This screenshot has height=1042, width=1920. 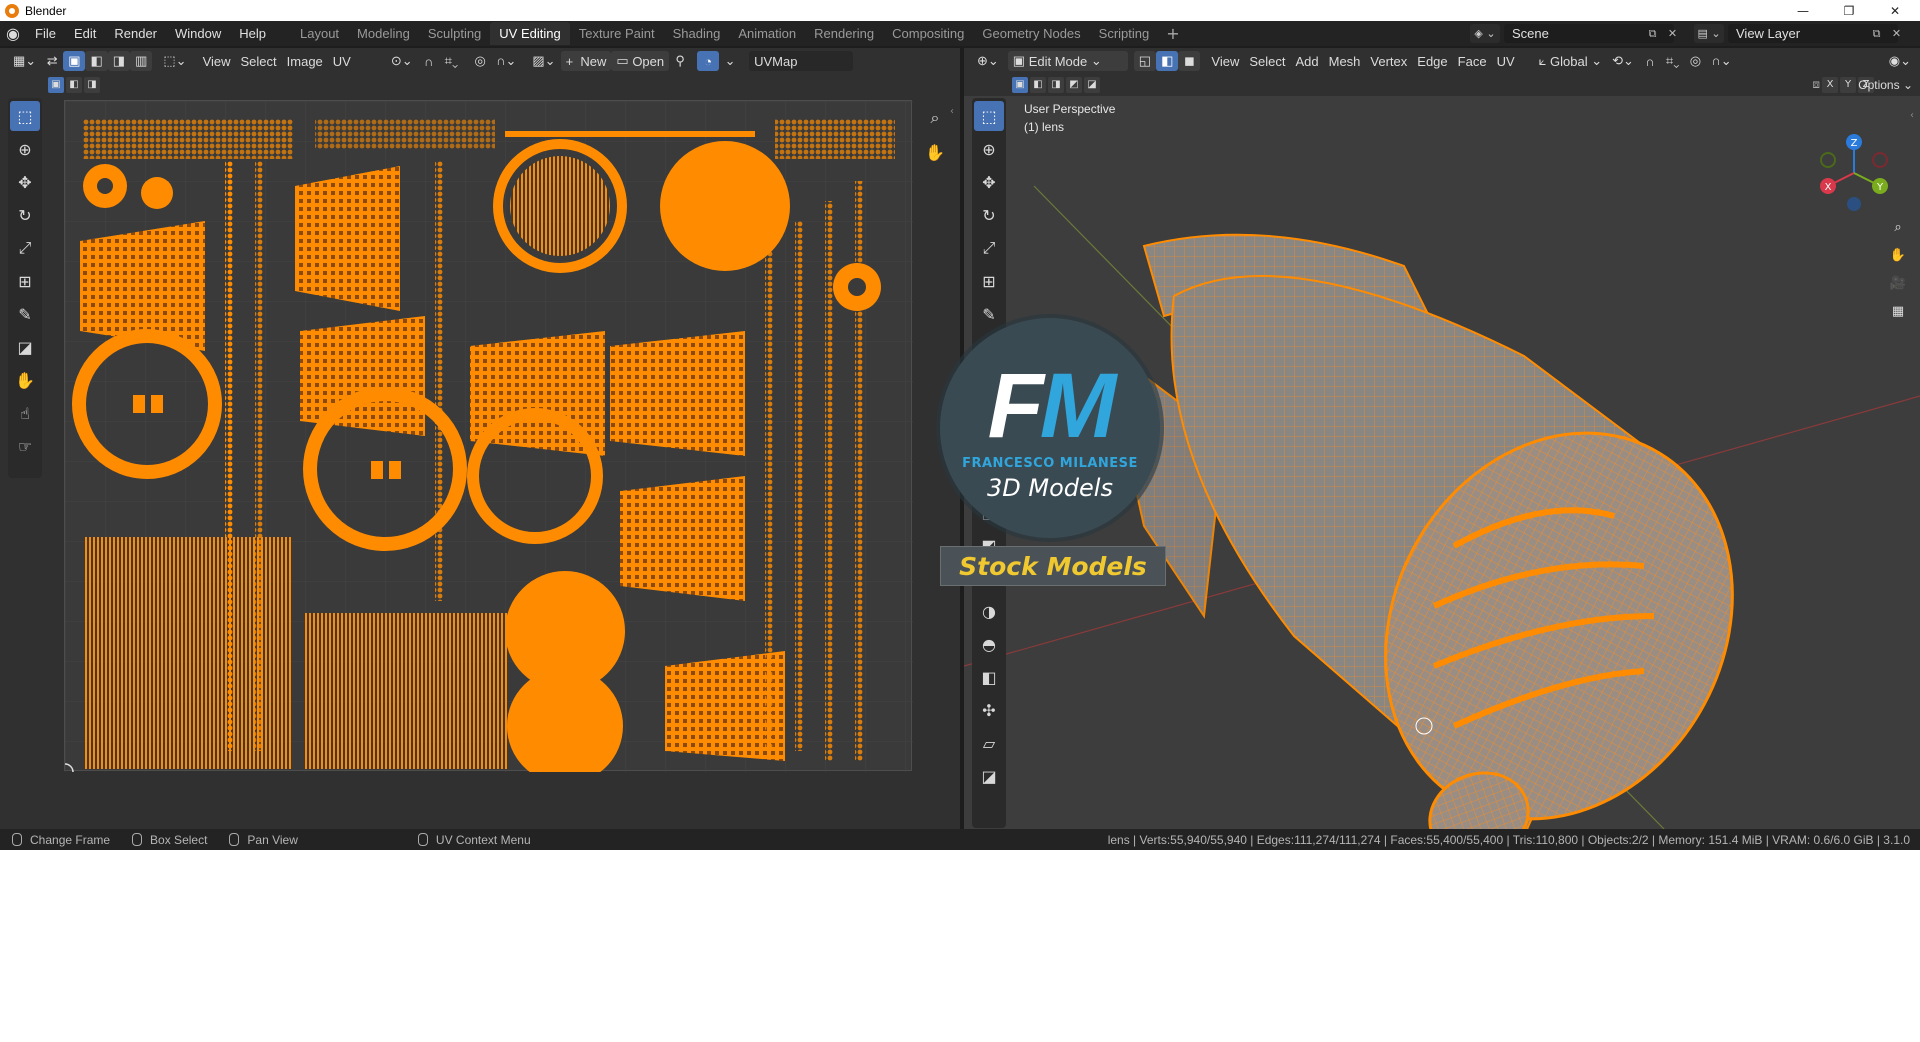 I want to click on options-button: Options ⌄, so click(x=1885, y=85).